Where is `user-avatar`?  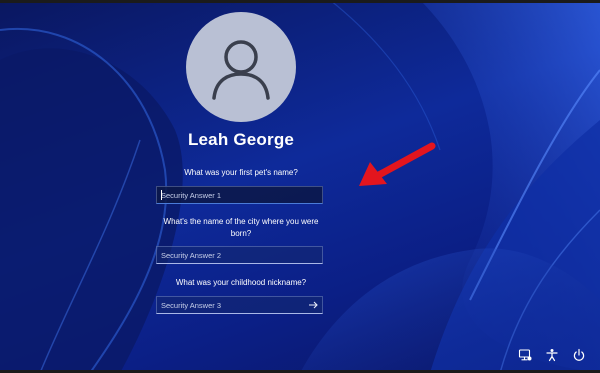
user-avatar is located at coordinates (241, 67).